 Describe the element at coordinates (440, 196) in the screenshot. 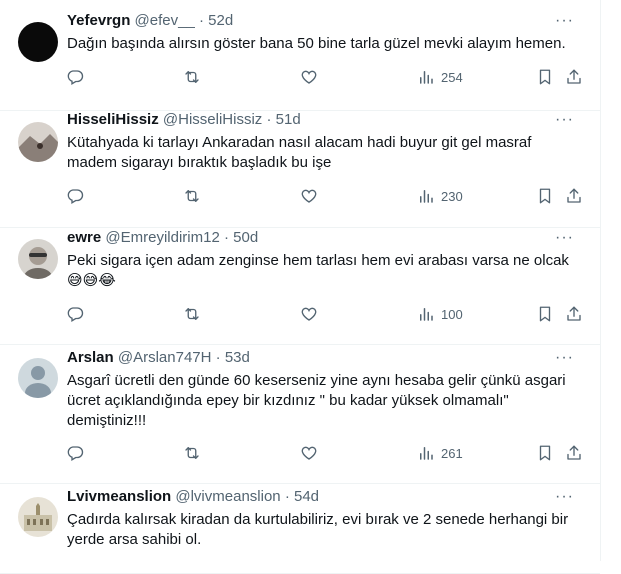

I see `views-button: 230` at that location.